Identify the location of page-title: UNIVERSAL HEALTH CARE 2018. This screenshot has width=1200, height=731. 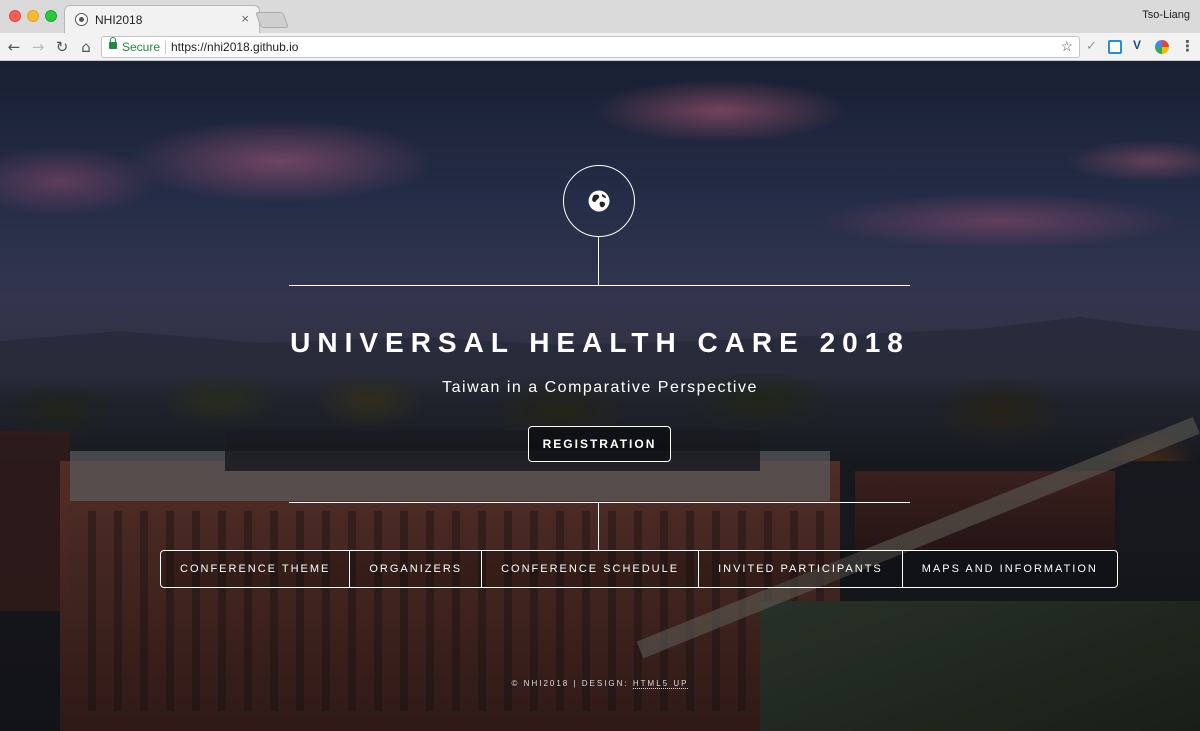
(600, 342).